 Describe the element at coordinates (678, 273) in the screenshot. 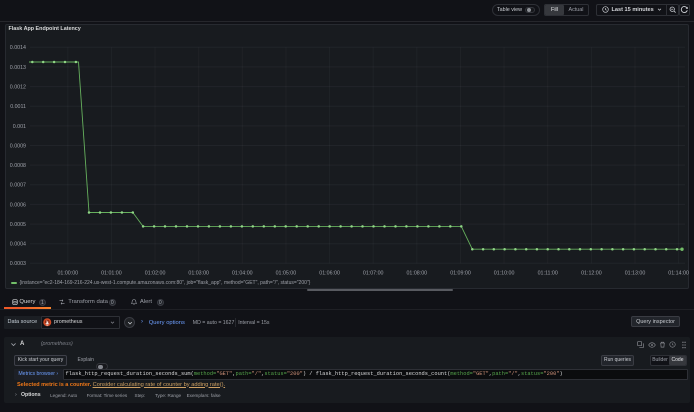

I see `svg-text: 01:14:00` at that location.